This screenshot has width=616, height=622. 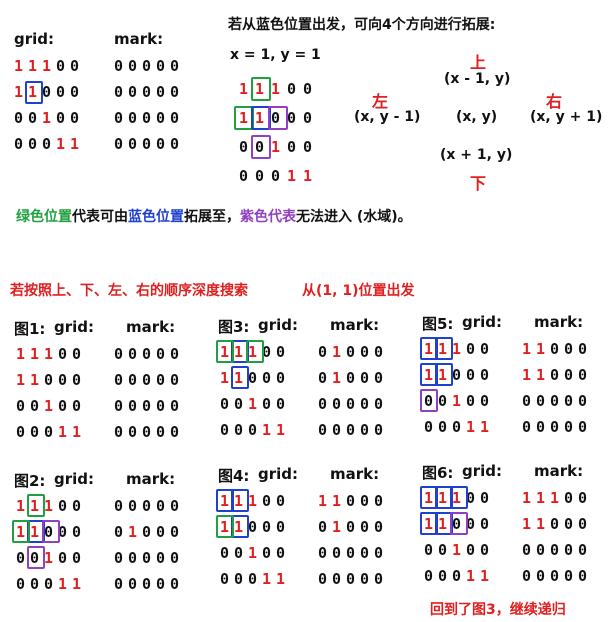 I want to click on figure-mark-row: 01000, so click(x=351, y=527).